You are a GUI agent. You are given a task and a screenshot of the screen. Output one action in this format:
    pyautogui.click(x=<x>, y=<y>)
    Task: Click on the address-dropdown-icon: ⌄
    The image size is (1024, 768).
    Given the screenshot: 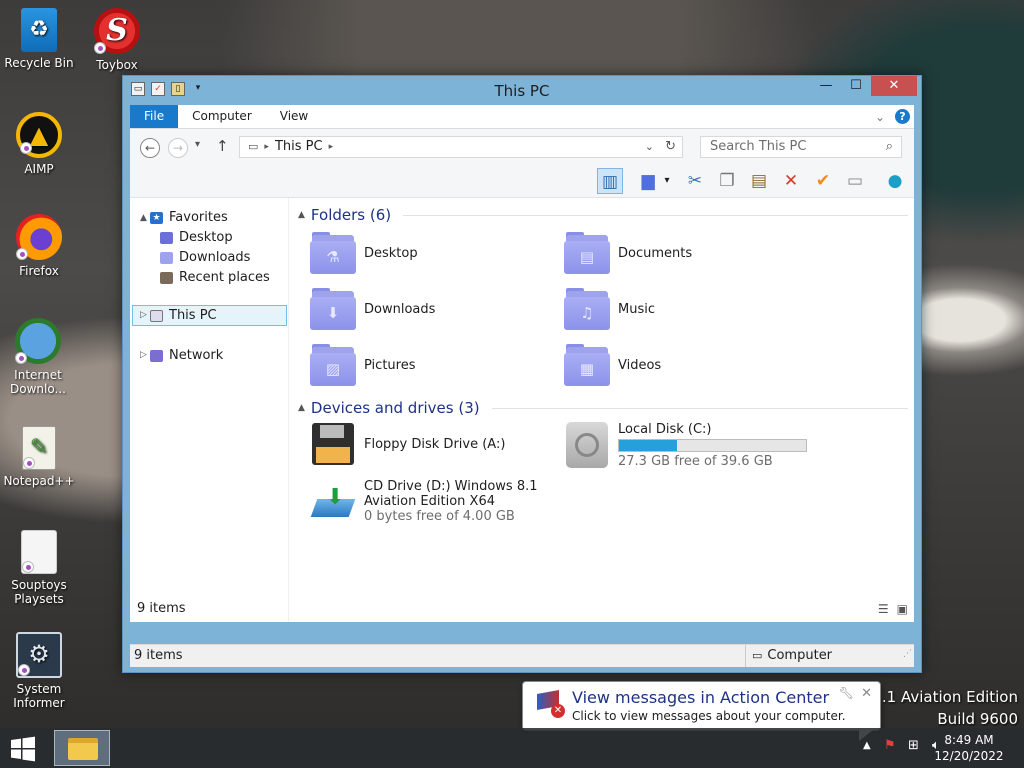 What is the action you would take?
    pyautogui.click(x=649, y=147)
    